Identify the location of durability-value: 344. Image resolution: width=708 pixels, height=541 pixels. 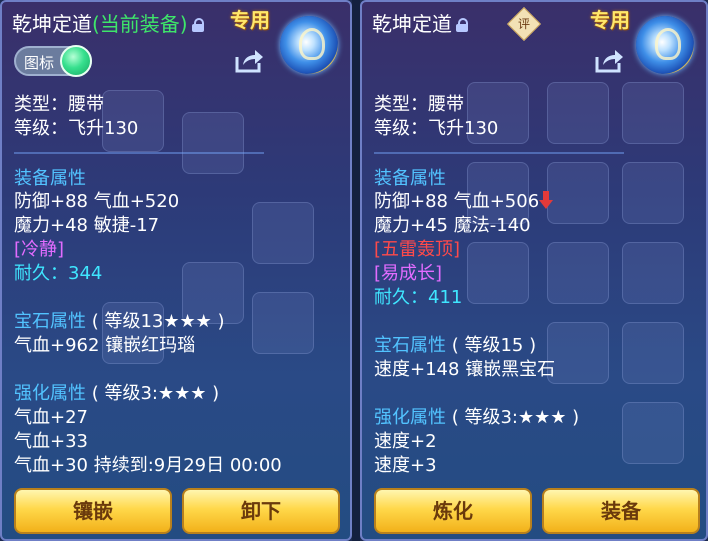
(85, 273).